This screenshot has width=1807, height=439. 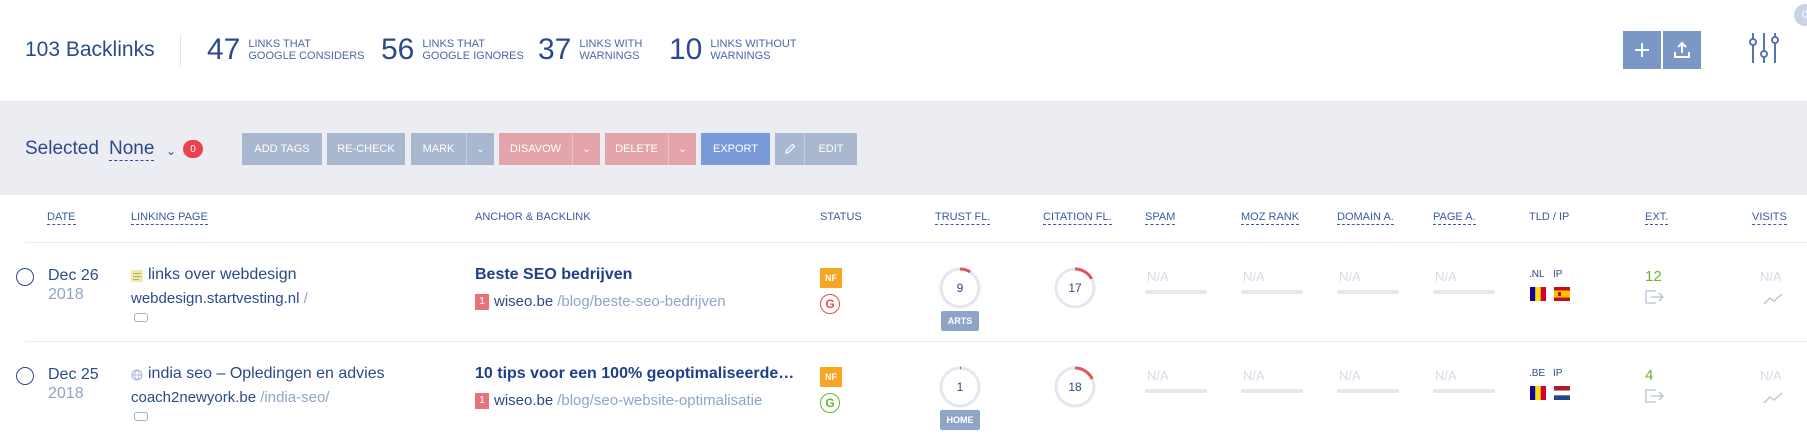 What do you see at coordinates (960, 321) in the screenshot?
I see `topic-tag: ARTS` at bounding box center [960, 321].